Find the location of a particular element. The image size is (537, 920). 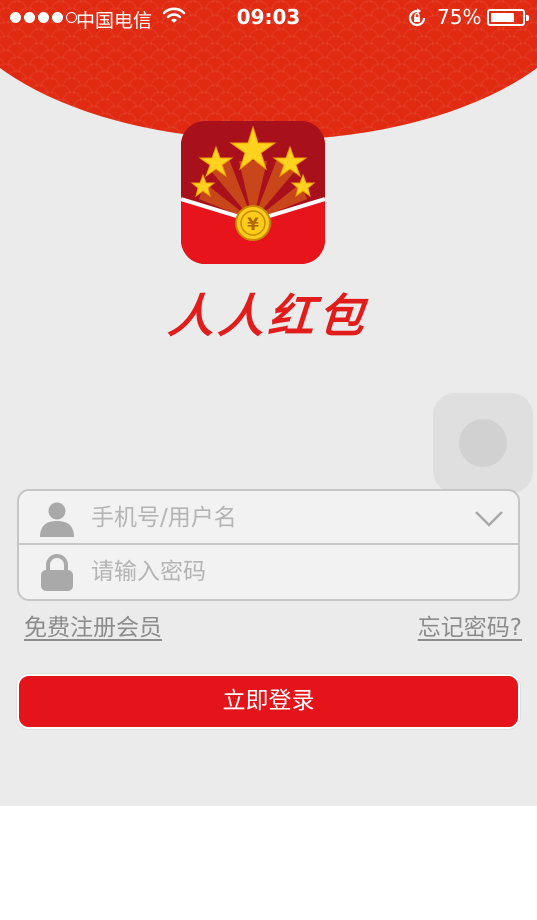

account-links: 免费注册会员 忘记密码? is located at coordinates (273, 625).